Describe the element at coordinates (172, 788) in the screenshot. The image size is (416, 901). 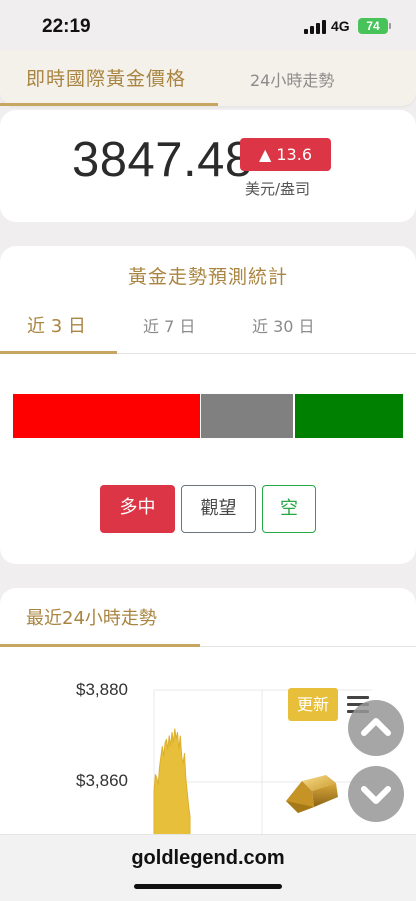
I see `price-area-series` at that location.